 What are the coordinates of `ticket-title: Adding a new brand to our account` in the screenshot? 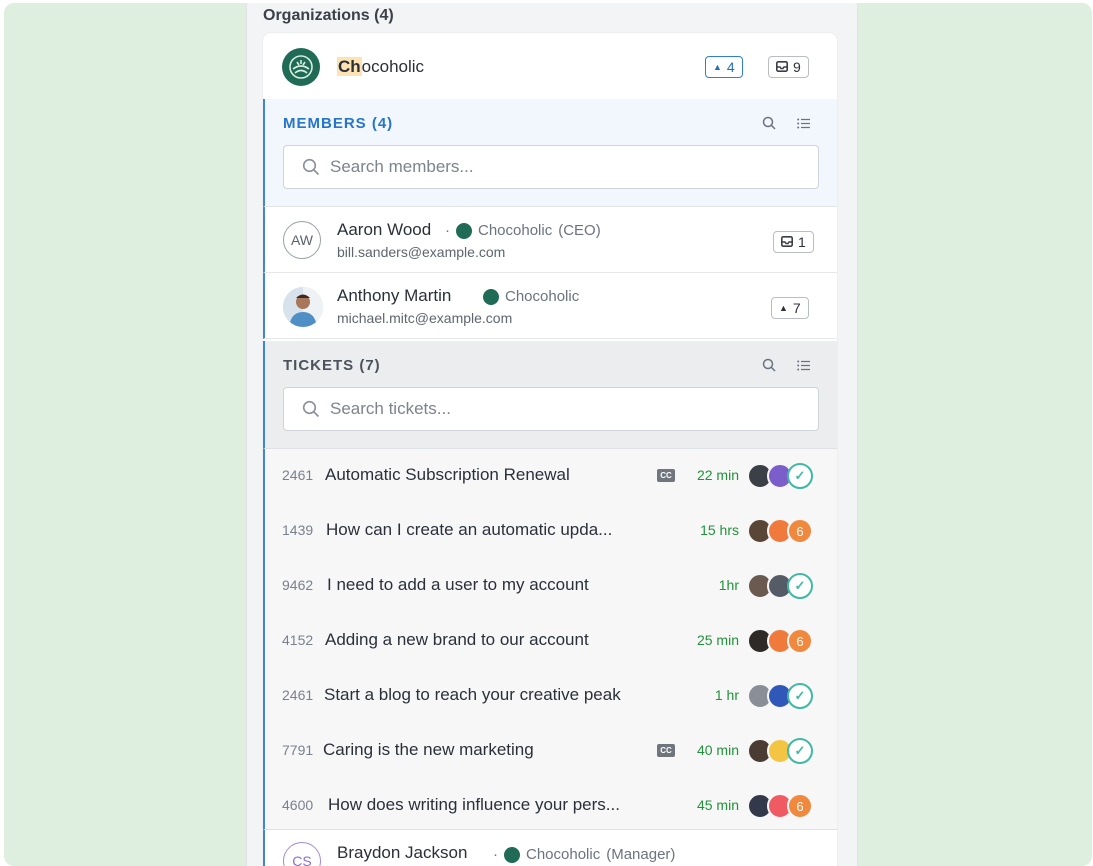 It's located at (457, 640).